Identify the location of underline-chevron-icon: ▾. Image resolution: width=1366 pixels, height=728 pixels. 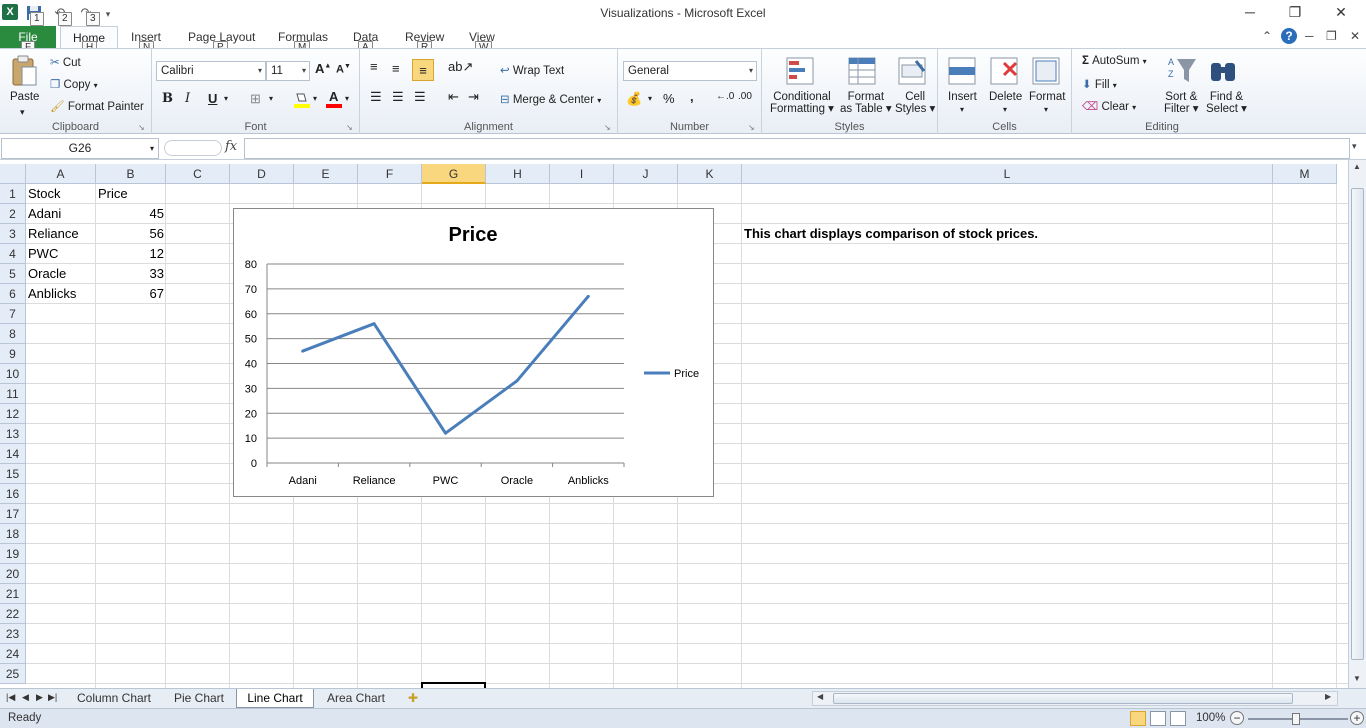
(226, 98).